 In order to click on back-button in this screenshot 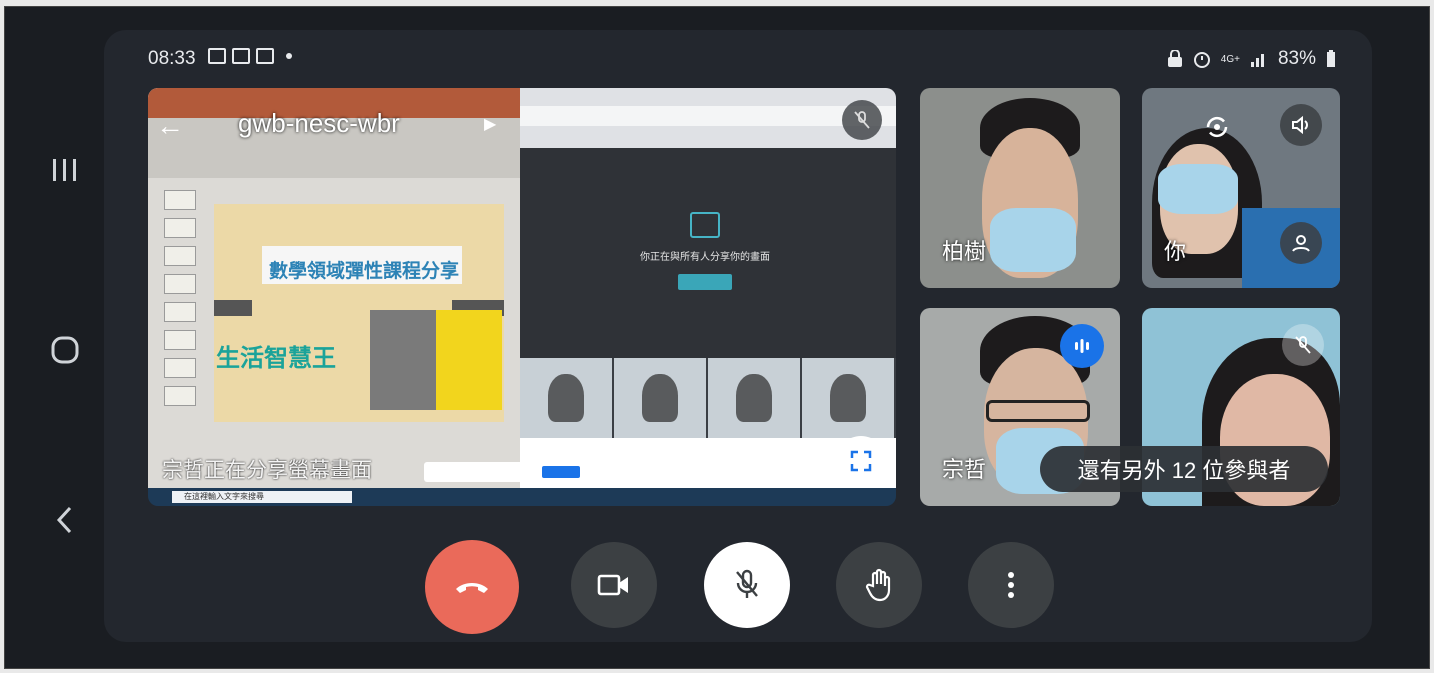, I will do `click(65, 520)`.